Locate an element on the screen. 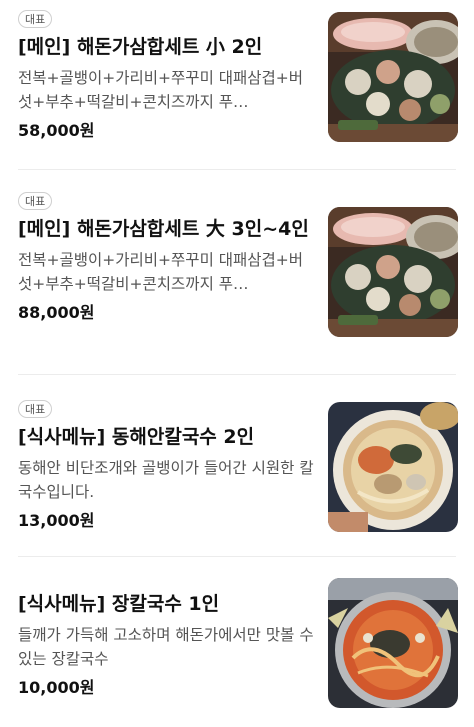 Image resolution: width=474 pixels, height=727 pixels. menu-item-price: 10,000원 is located at coordinates (56, 687).